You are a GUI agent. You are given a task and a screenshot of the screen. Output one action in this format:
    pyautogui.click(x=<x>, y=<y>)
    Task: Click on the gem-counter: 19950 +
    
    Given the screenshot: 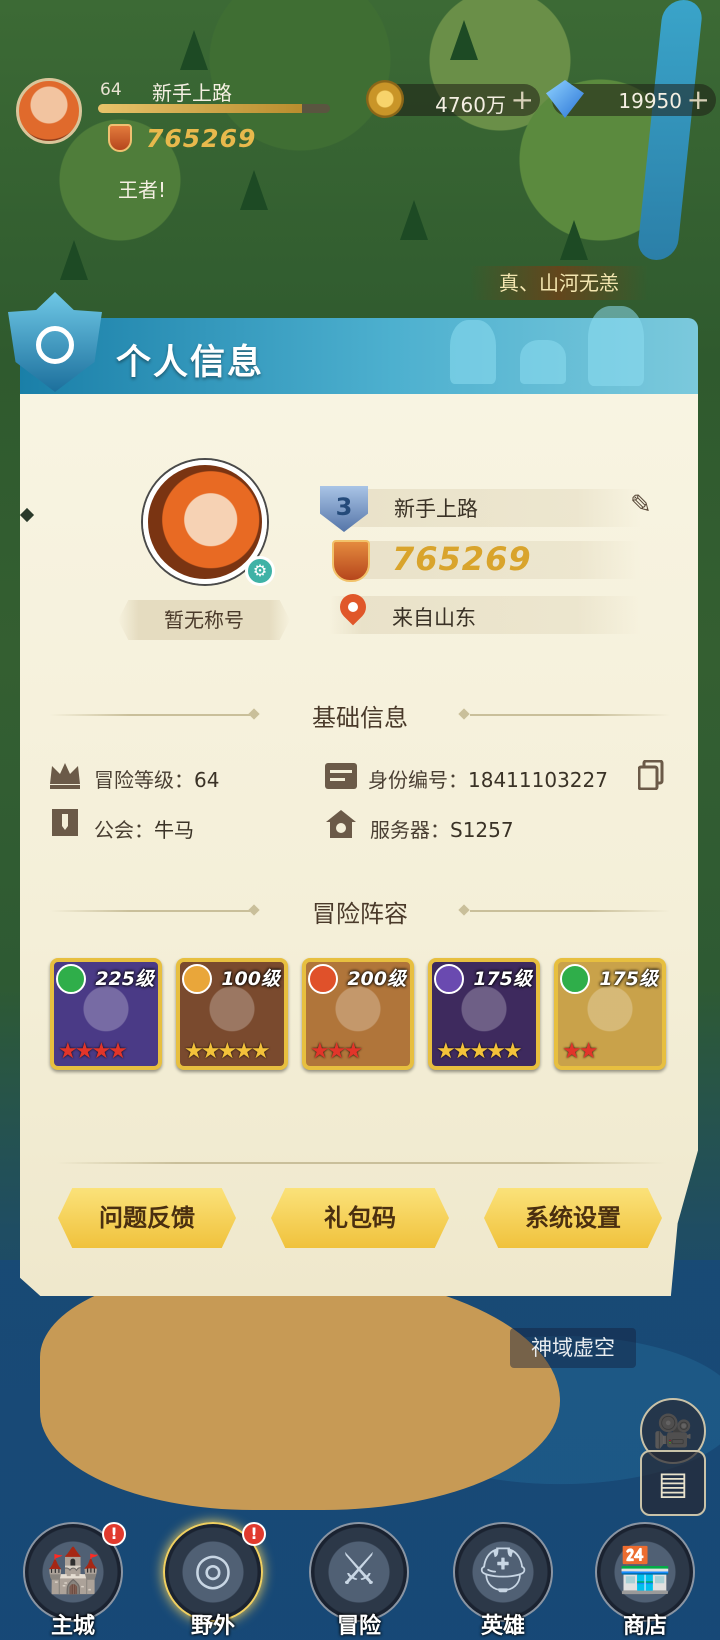 What is the action you would take?
    pyautogui.click(x=631, y=99)
    